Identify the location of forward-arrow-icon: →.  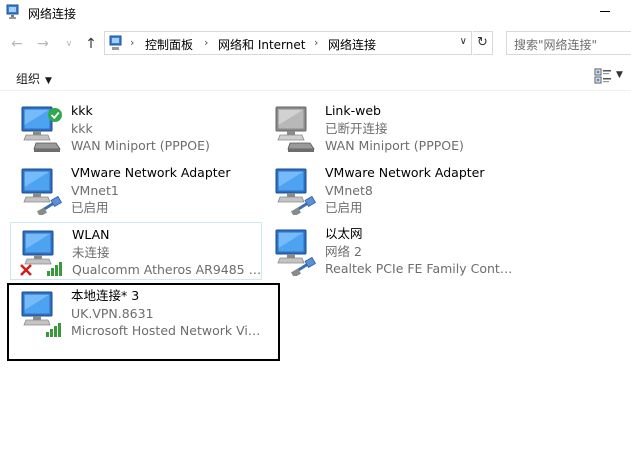
(43, 44).